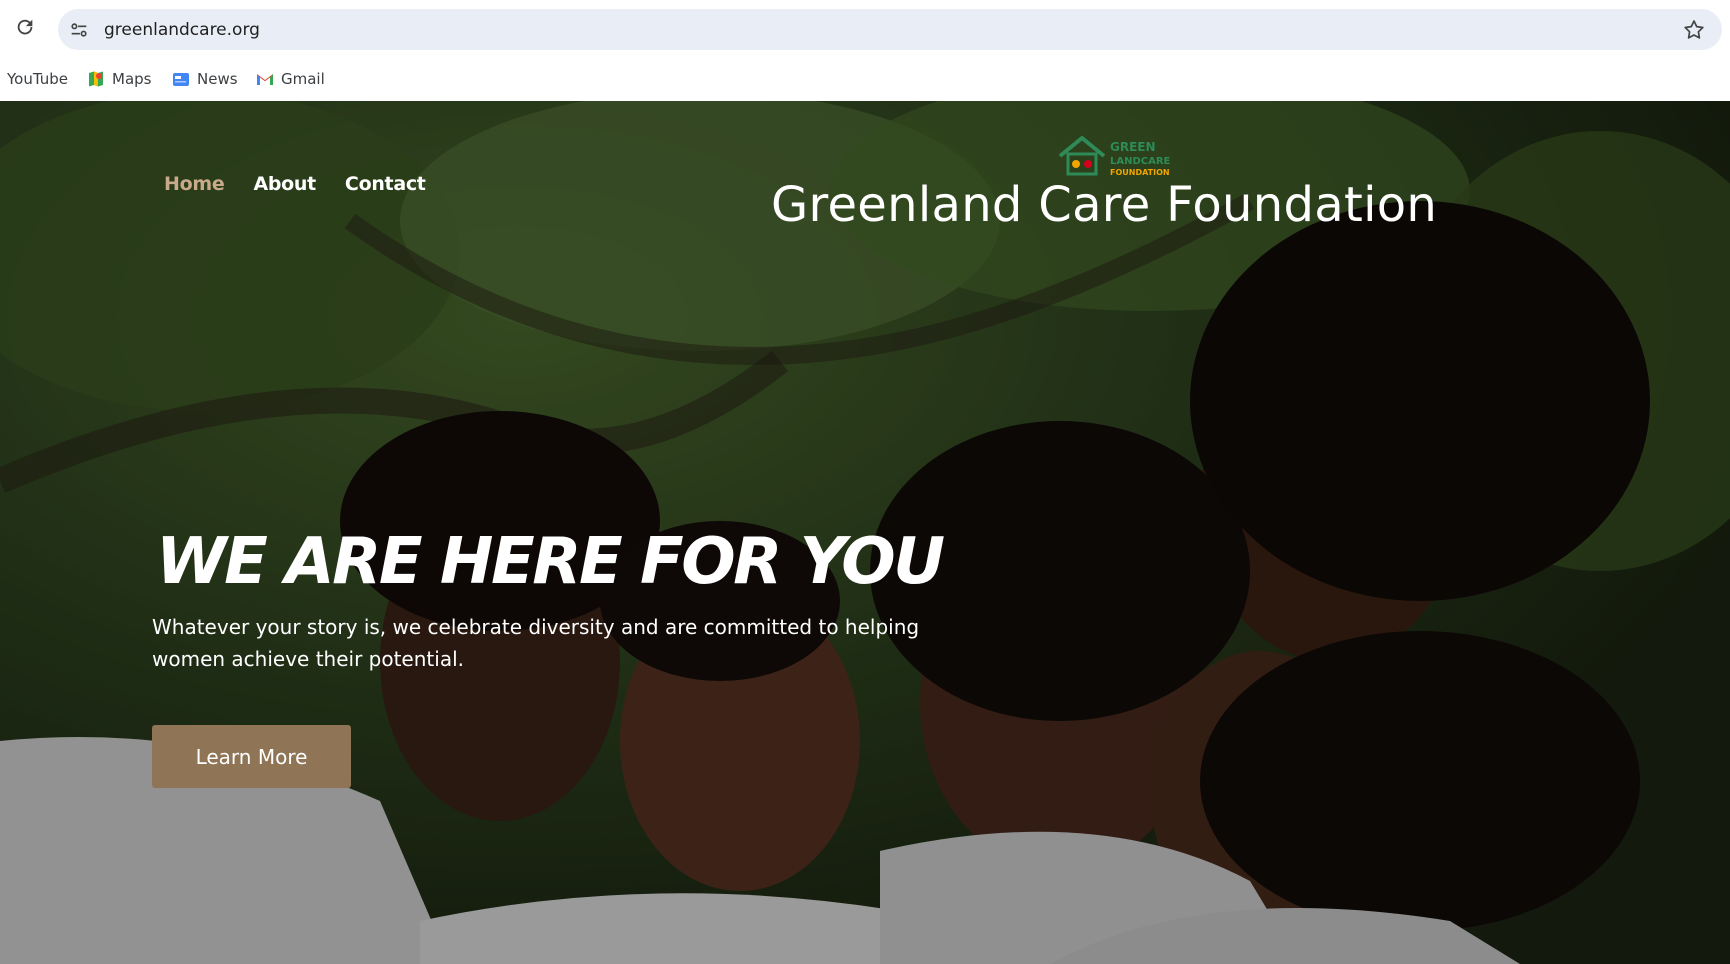  What do you see at coordinates (890, 29) in the screenshot?
I see `address-bar: greenlandcare.org` at bounding box center [890, 29].